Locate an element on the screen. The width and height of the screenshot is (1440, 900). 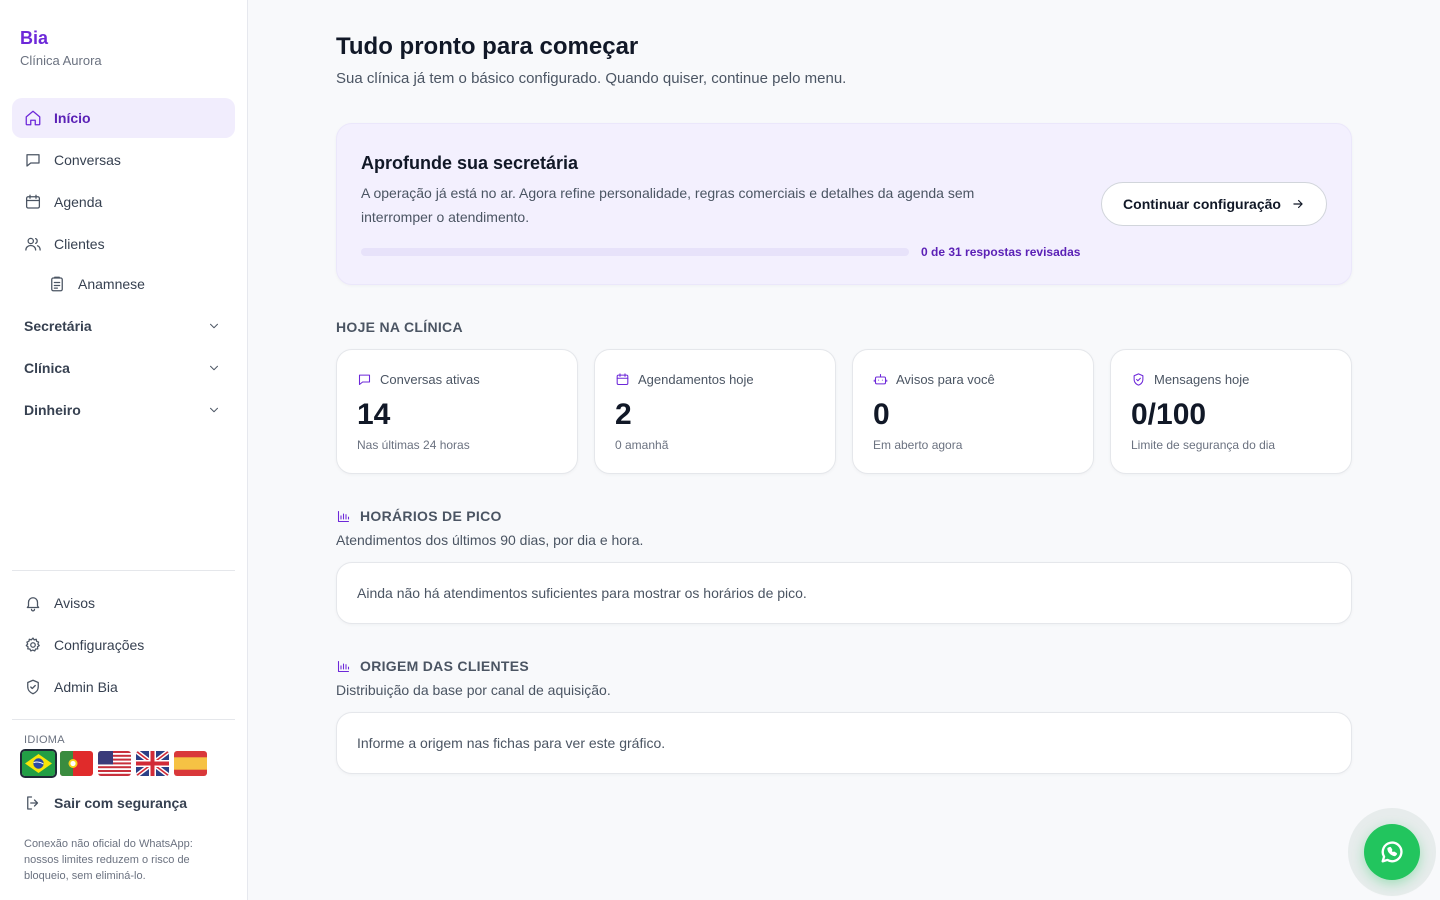
language-selector is located at coordinates (113, 763).